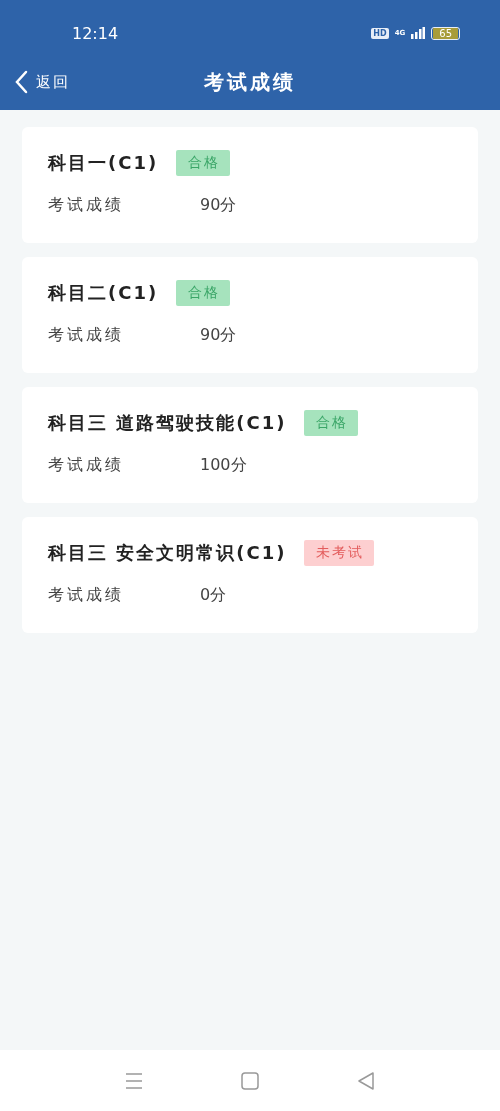  I want to click on back-triangle-icon, so click(366, 1080).